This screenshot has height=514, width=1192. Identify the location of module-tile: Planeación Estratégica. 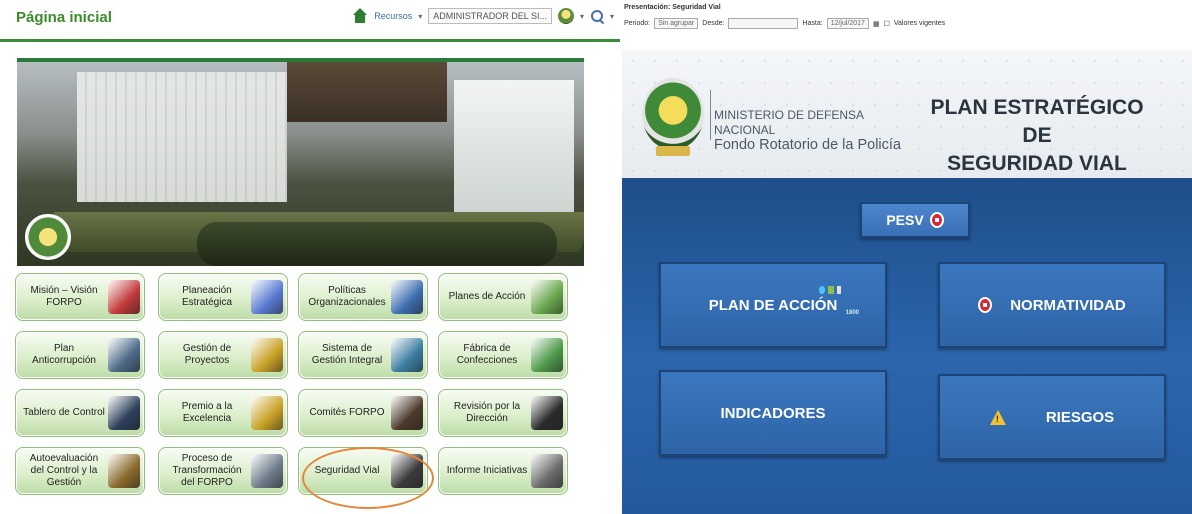
(223, 297).